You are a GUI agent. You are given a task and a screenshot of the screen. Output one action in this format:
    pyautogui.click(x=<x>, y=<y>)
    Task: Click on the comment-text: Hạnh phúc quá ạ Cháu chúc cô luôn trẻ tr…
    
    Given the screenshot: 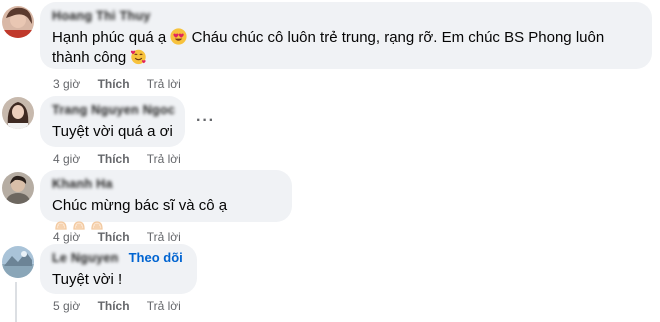 What is the action you would take?
    pyautogui.click(x=328, y=37)
    